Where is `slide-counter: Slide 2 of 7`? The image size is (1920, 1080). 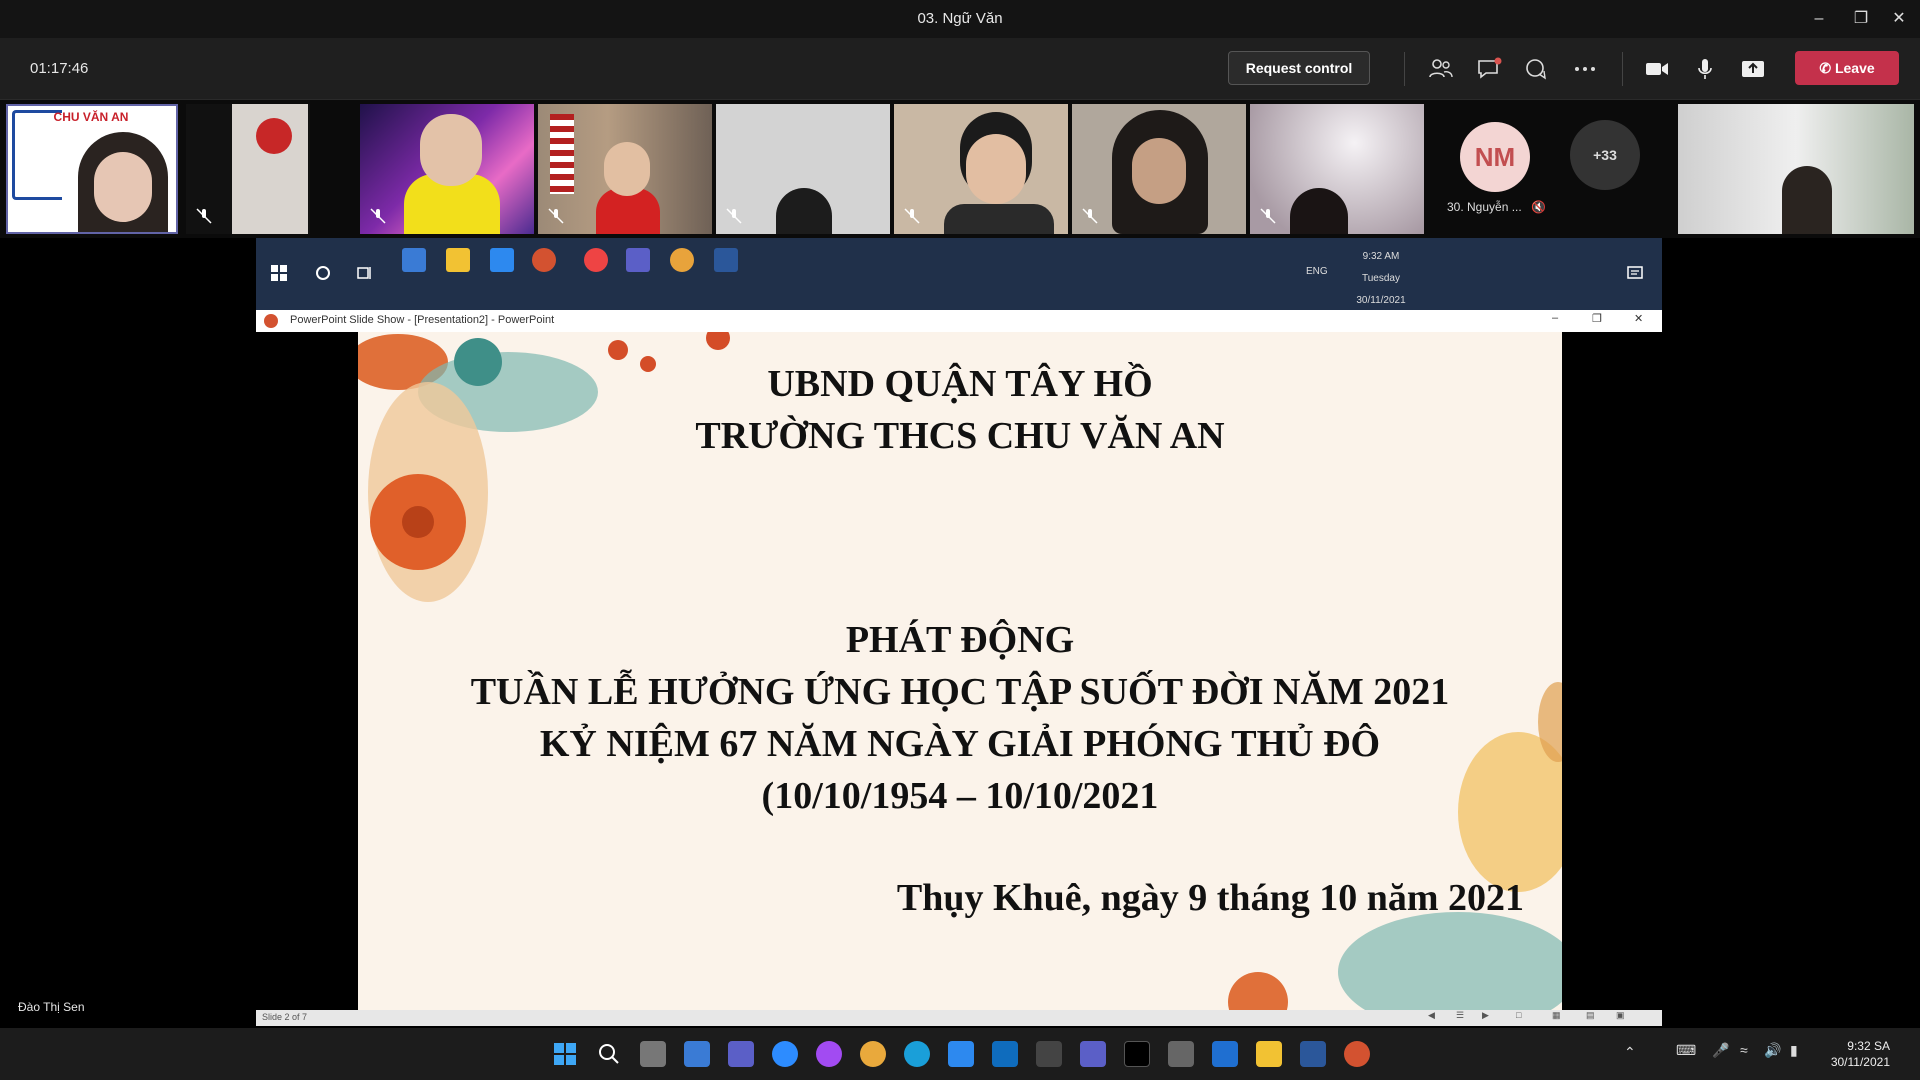
slide-counter: Slide 2 of 7 is located at coordinates (285, 1017).